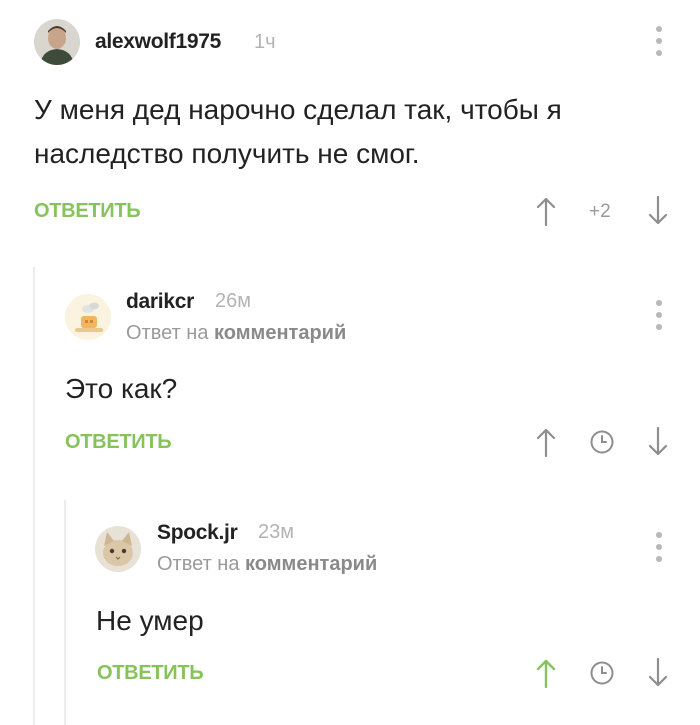 The image size is (700, 725). What do you see at coordinates (150, 620) in the screenshot?
I see `comment-text: Не умер` at bounding box center [150, 620].